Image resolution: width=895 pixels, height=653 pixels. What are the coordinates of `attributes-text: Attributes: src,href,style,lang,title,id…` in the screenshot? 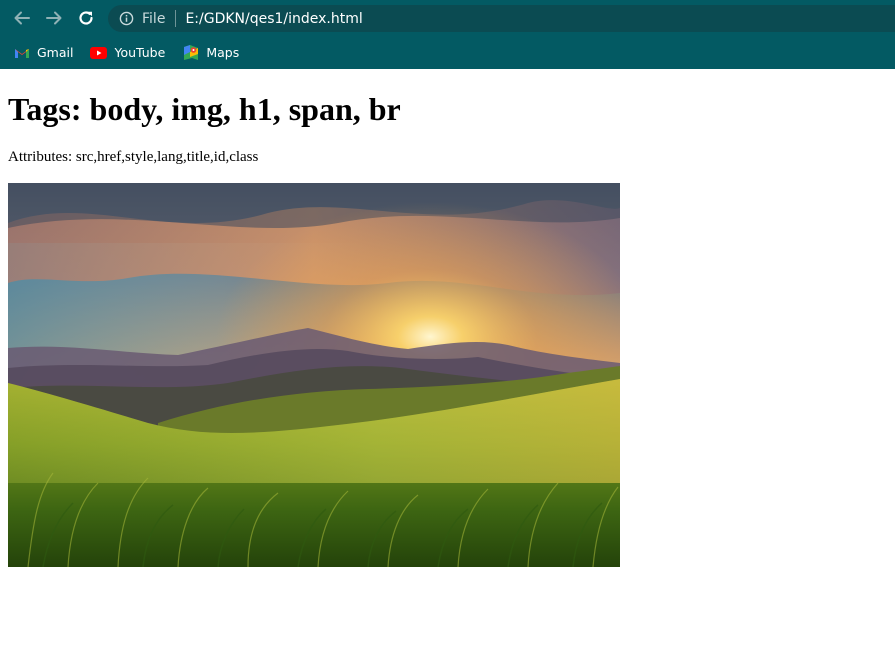 It's located at (133, 157).